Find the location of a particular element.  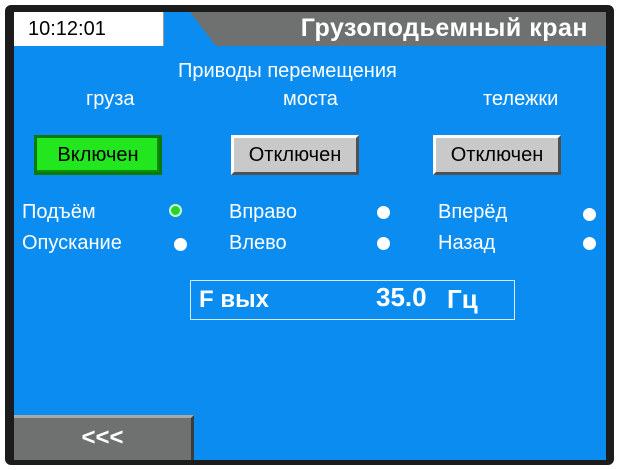

back-button: <<< is located at coordinates (104, 437).